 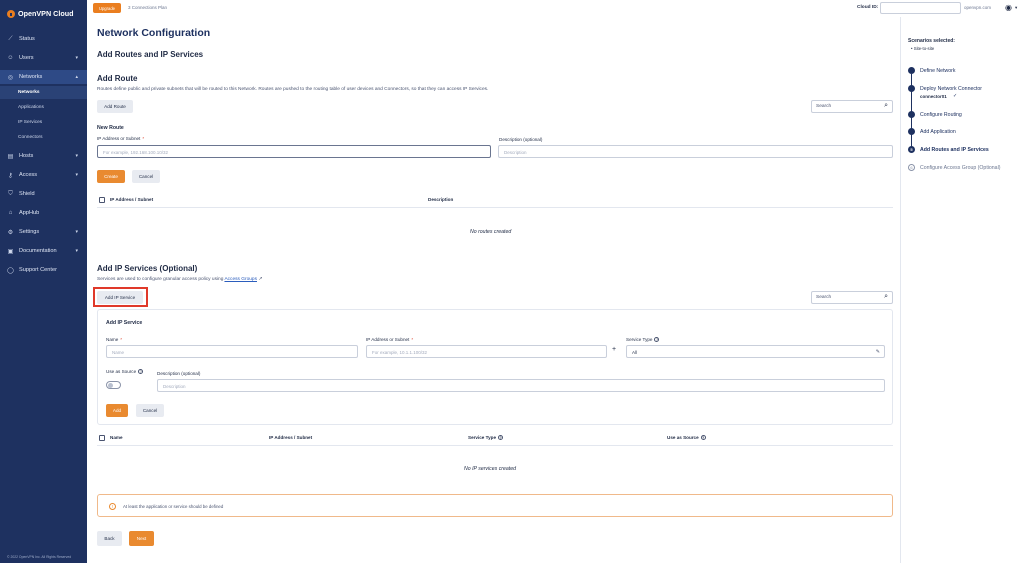 What do you see at coordinates (911, 149) in the screenshot?
I see `step-current-dot: 5` at bounding box center [911, 149].